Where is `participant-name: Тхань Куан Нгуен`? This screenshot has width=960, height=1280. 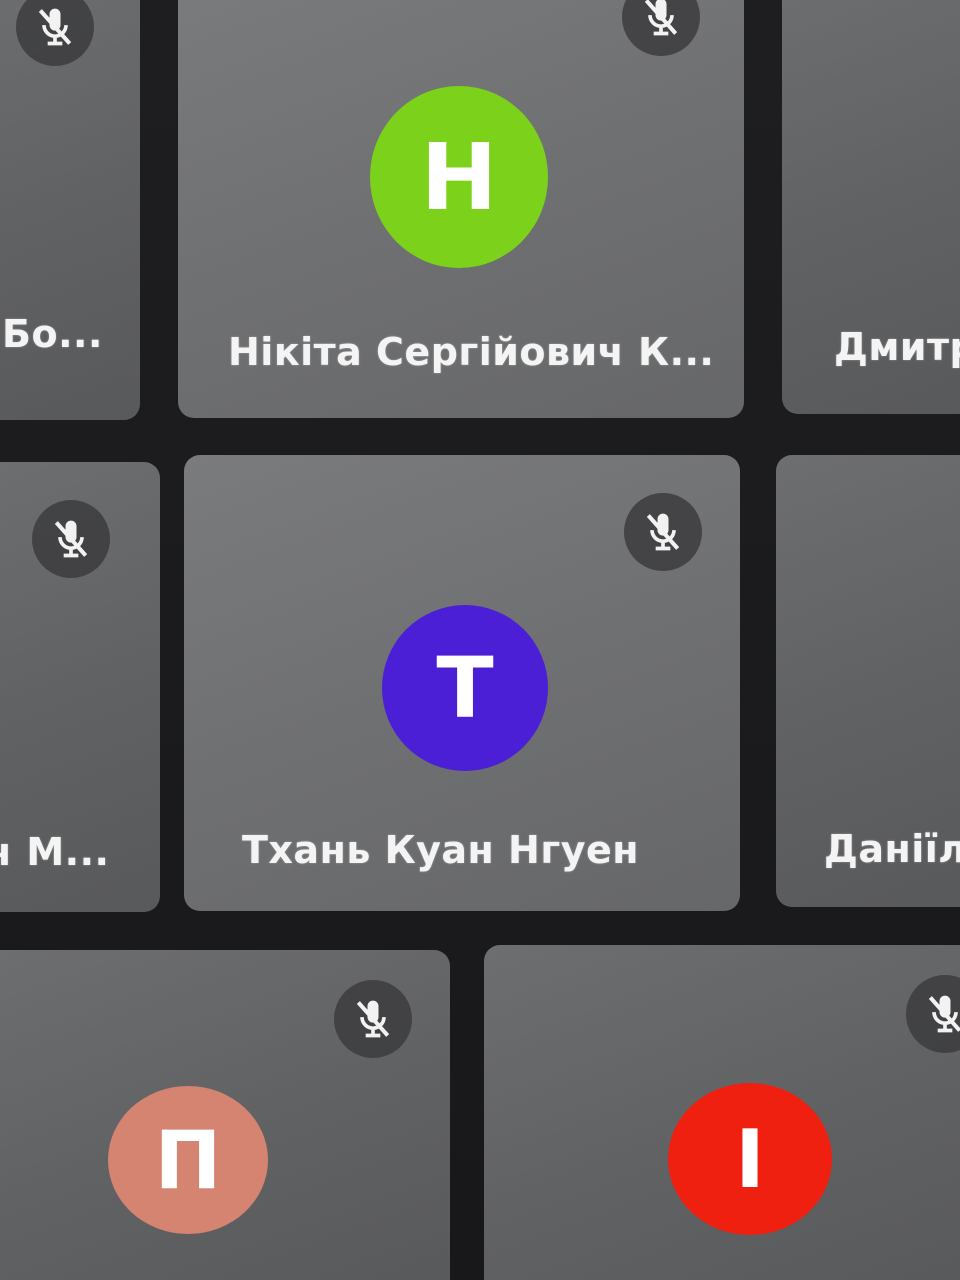
participant-name: Тхань Куан Нгуен is located at coordinates (440, 850).